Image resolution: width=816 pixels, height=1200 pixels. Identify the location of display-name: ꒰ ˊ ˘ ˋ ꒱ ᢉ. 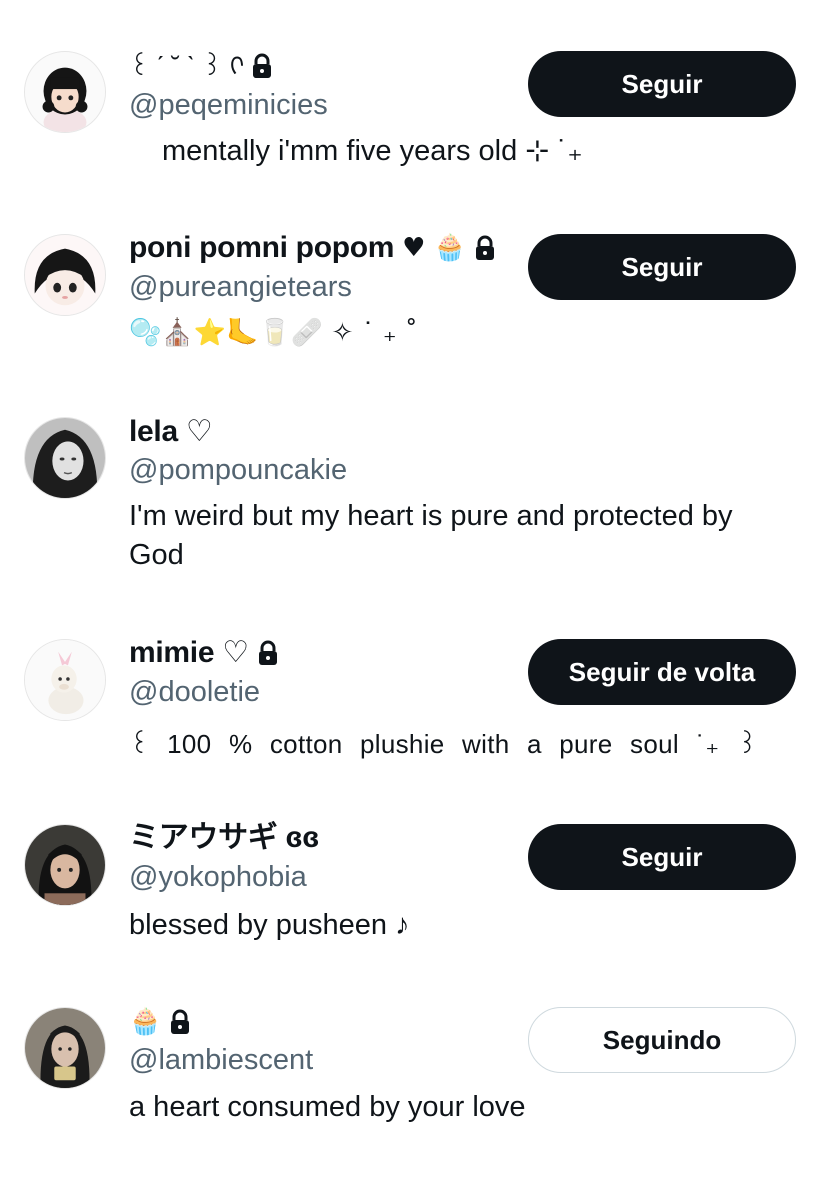
(201, 66).